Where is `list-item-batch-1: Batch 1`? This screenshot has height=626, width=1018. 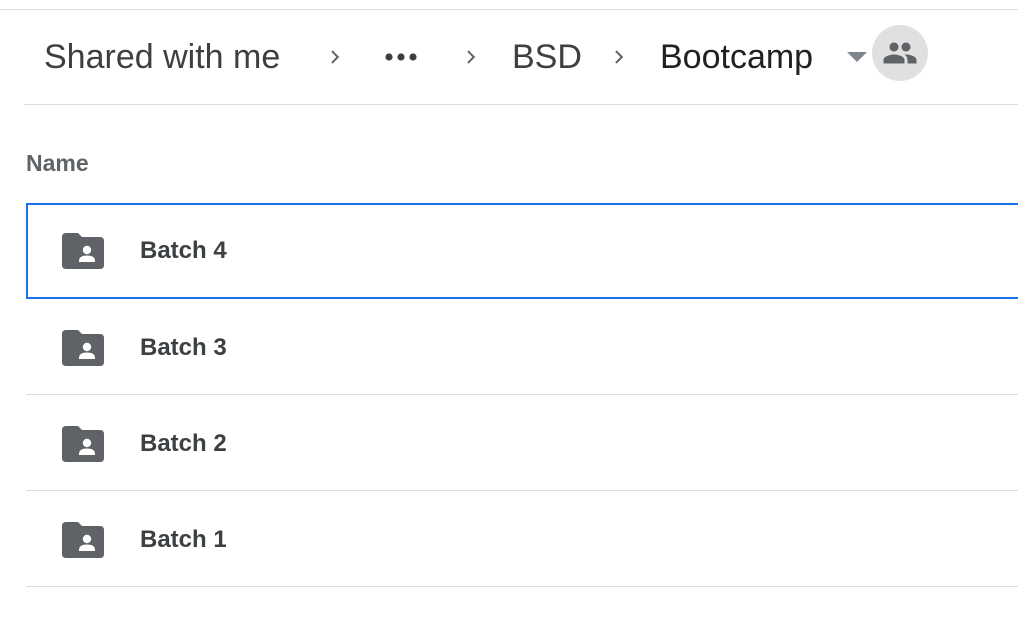
list-item-batch-1: Batch 1 is located at coordinates (522, 539).